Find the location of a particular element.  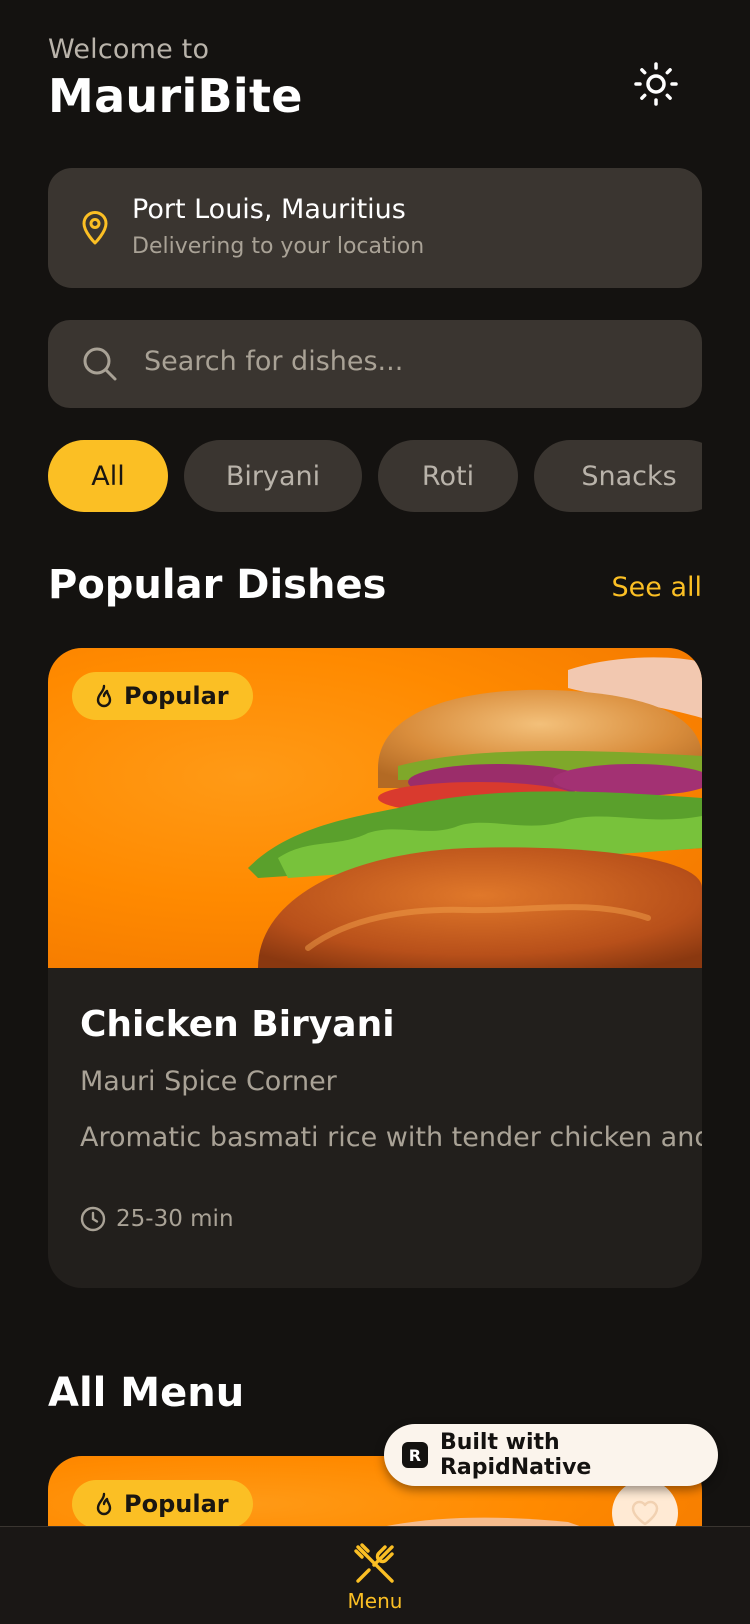

sun-icon is located at coordinates (656, 84).